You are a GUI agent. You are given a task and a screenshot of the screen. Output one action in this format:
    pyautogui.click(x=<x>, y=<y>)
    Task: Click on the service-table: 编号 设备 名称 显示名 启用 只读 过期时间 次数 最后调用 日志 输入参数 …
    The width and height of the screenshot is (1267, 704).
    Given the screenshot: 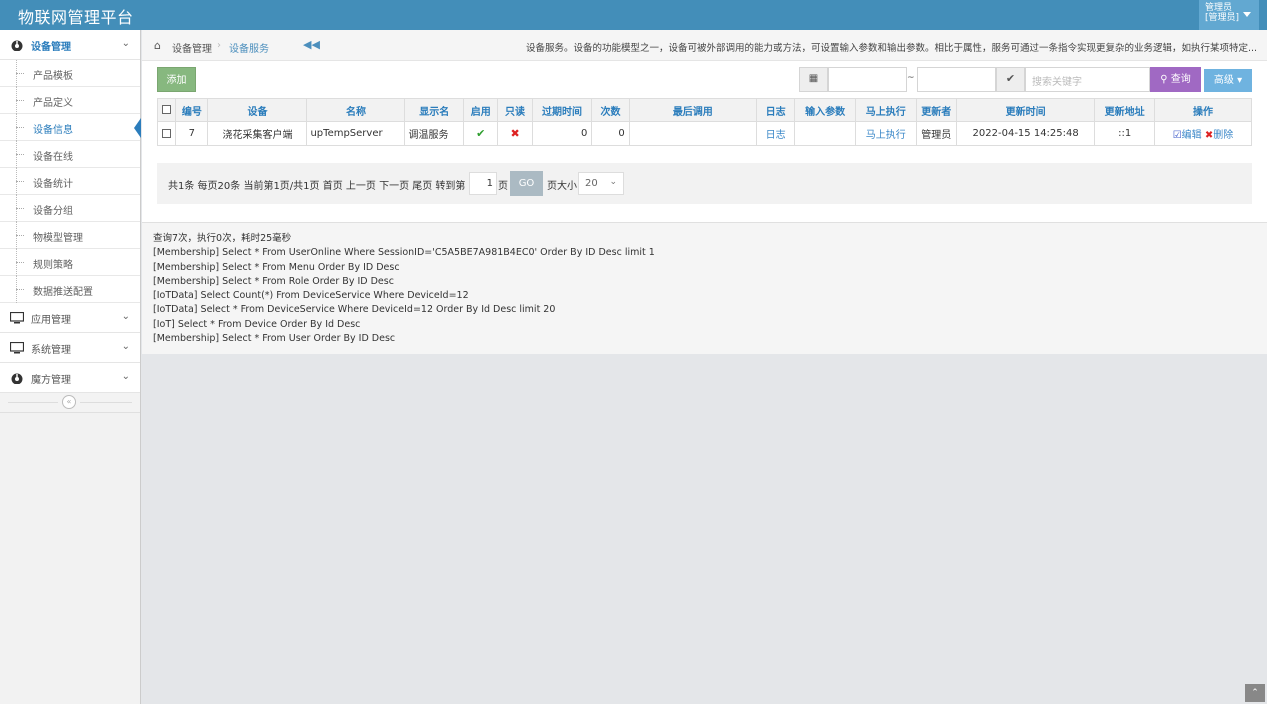 What is the action you would take?
    pyautogui.click(x=704, y=122)
    